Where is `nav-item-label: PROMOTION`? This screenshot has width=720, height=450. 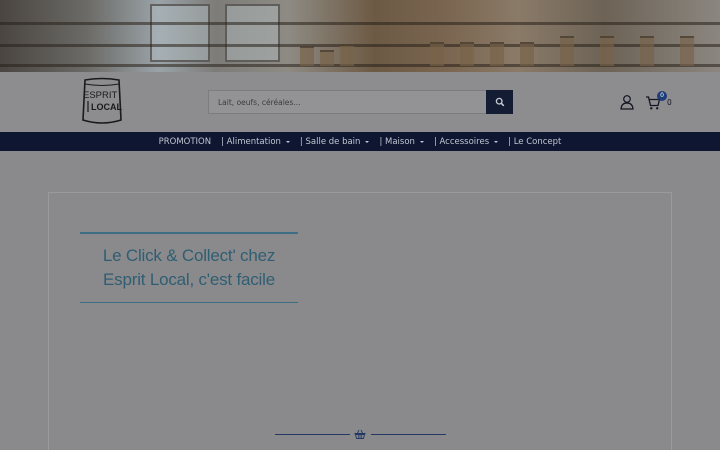
nav-item-label: PROMOTION is located at coordinates (185, 141).